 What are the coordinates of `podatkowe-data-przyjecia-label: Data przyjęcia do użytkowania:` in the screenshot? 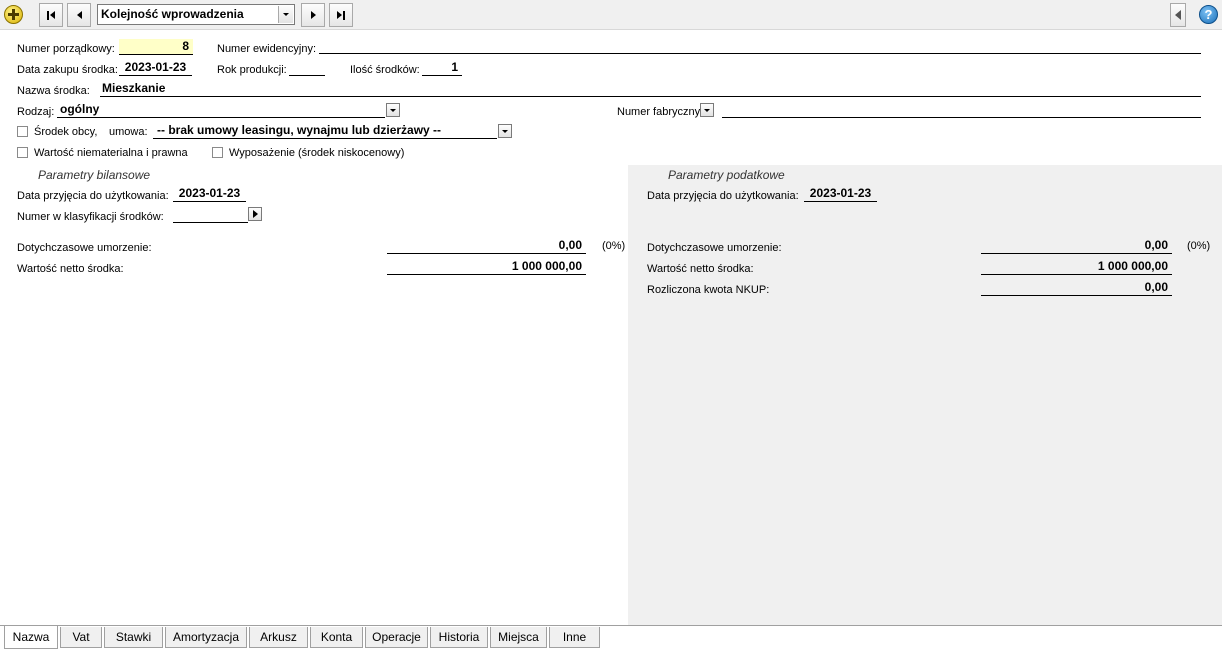 It's located at (723, 196).